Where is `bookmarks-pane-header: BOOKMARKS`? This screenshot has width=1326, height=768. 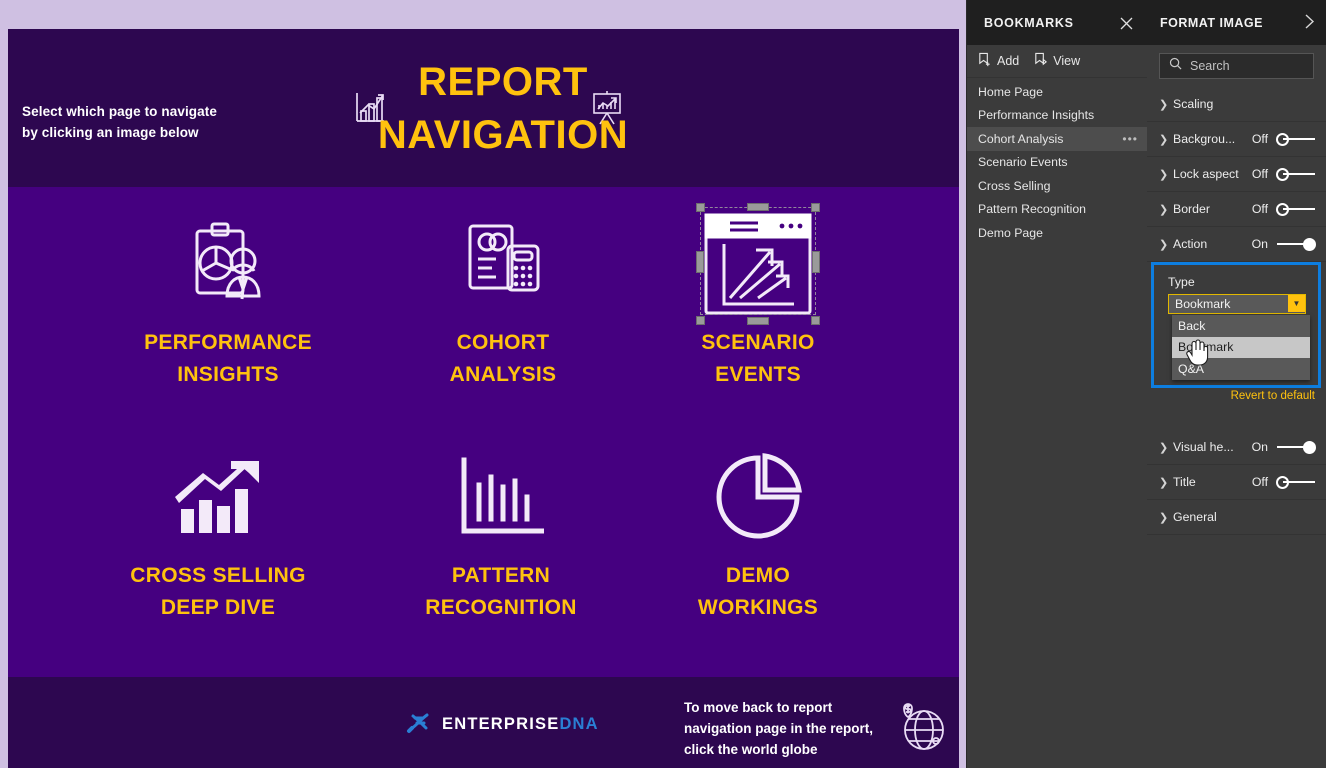 bookmarks-pane-header: BOOKMARKS is located at coordinates (1057, 22).